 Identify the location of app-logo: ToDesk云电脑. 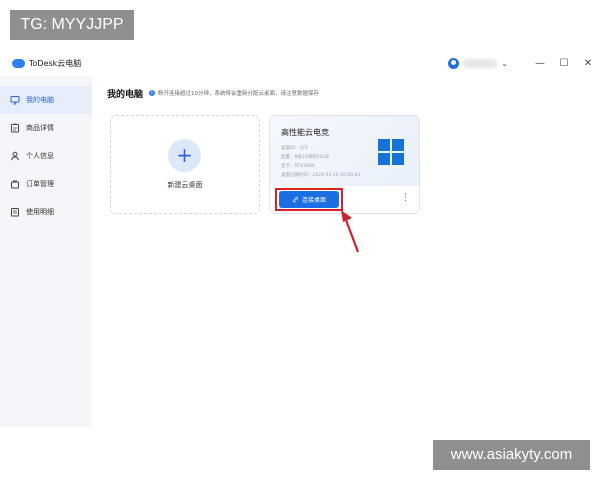
(46, 63).